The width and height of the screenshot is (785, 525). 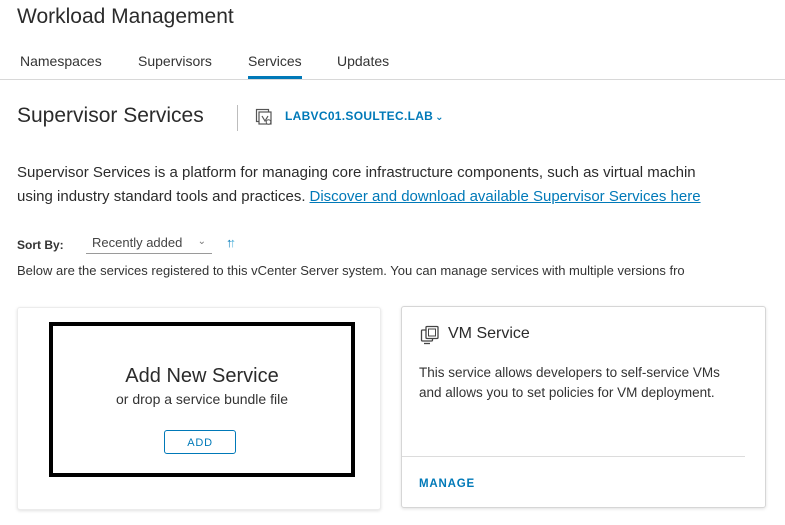 I want to click on title-divider, so click(x=237, y=118).